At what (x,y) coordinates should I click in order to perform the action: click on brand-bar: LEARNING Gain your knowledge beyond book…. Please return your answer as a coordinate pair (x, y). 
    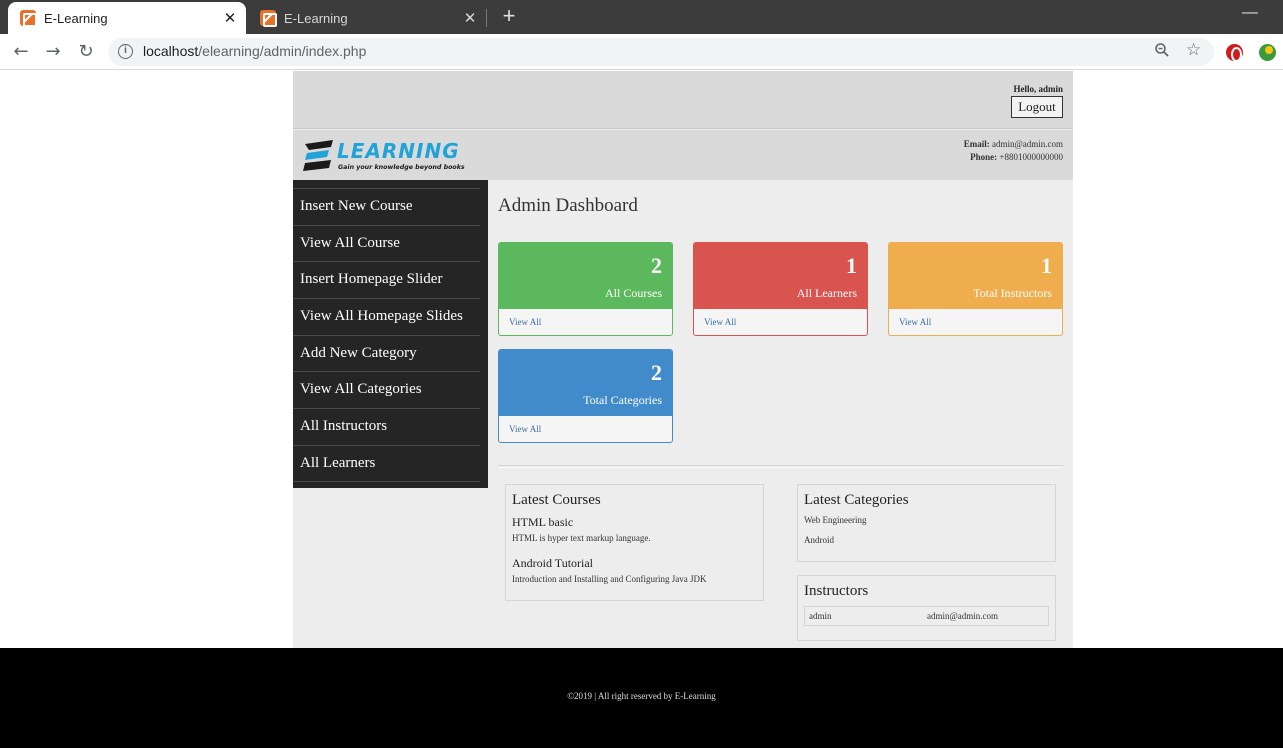
    Looking at the image, I should click on (683, 155).